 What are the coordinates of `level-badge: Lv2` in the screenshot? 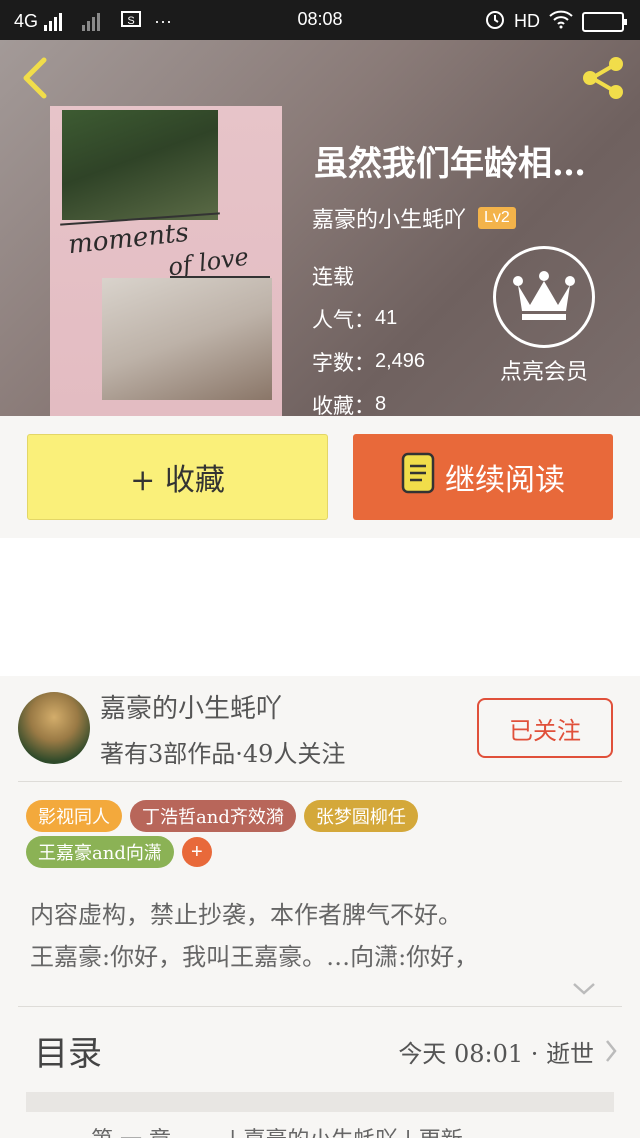 It's located at (497, 218).